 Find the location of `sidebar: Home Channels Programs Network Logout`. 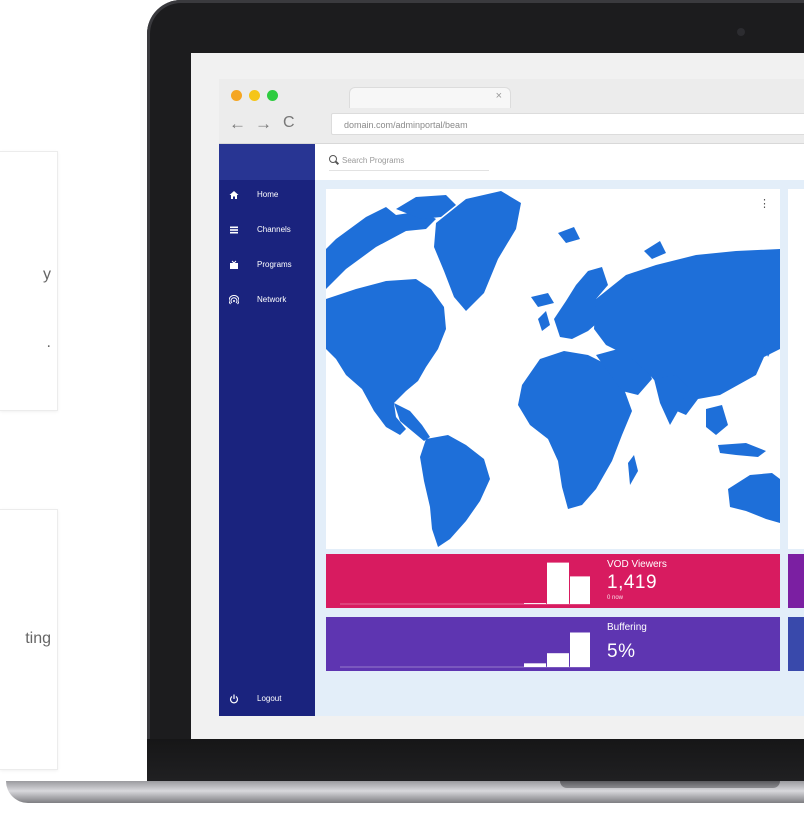

sidebar: Home Channels Programs Network Logout is located at coordinates (267, 430).